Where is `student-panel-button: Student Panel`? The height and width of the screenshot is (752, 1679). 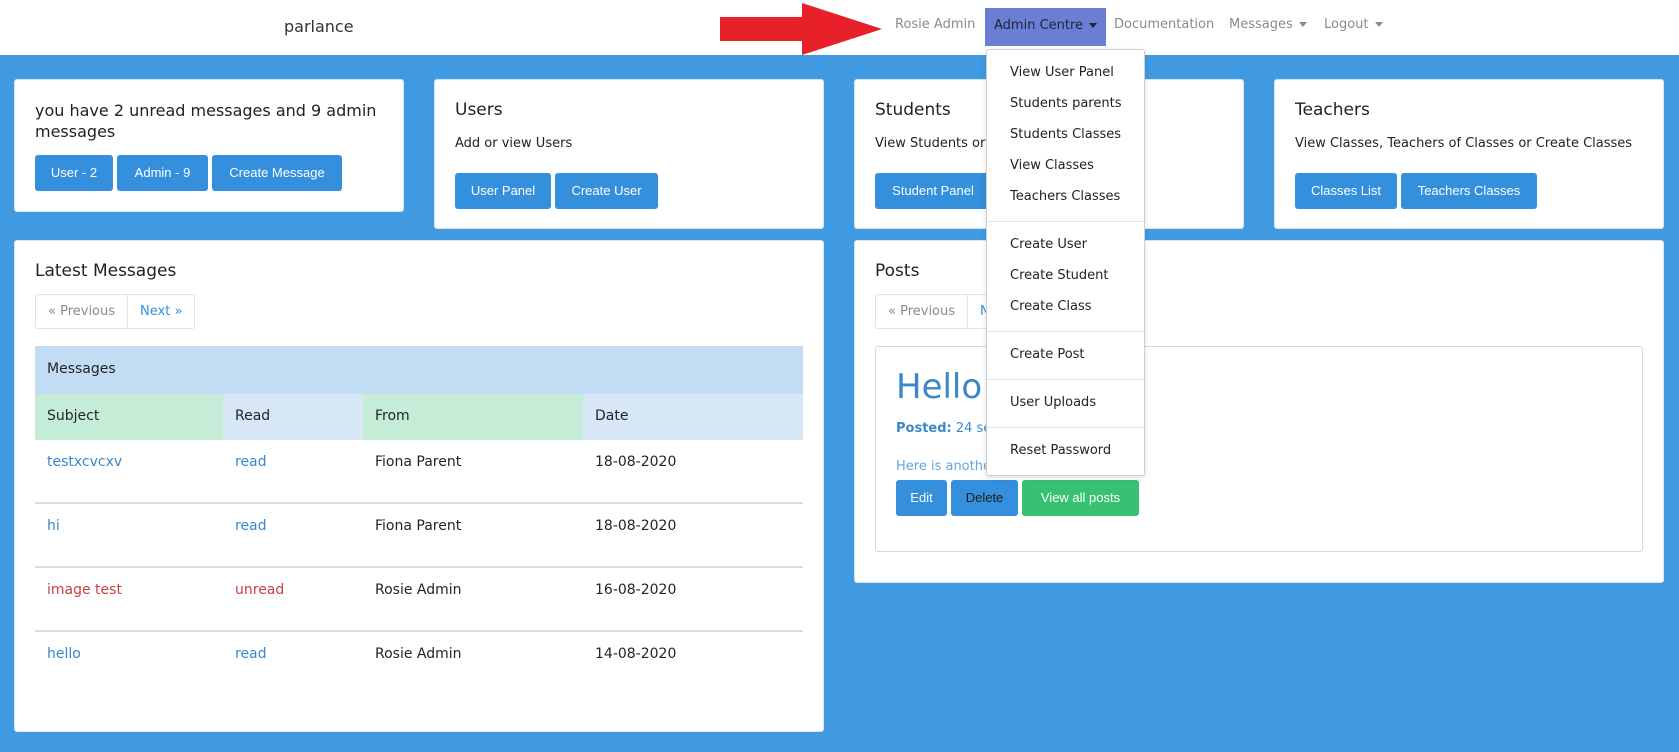 student-panel-button: Student Panel is located at coordinates (933, 191).